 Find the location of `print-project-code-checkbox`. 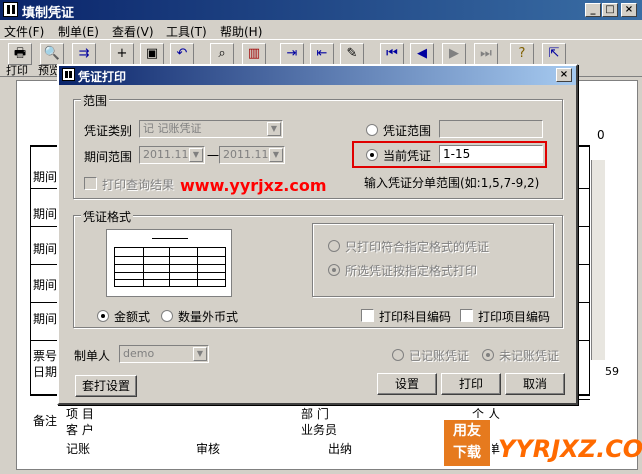

print-project-code-checkbox is located at coordinates (466, 315).